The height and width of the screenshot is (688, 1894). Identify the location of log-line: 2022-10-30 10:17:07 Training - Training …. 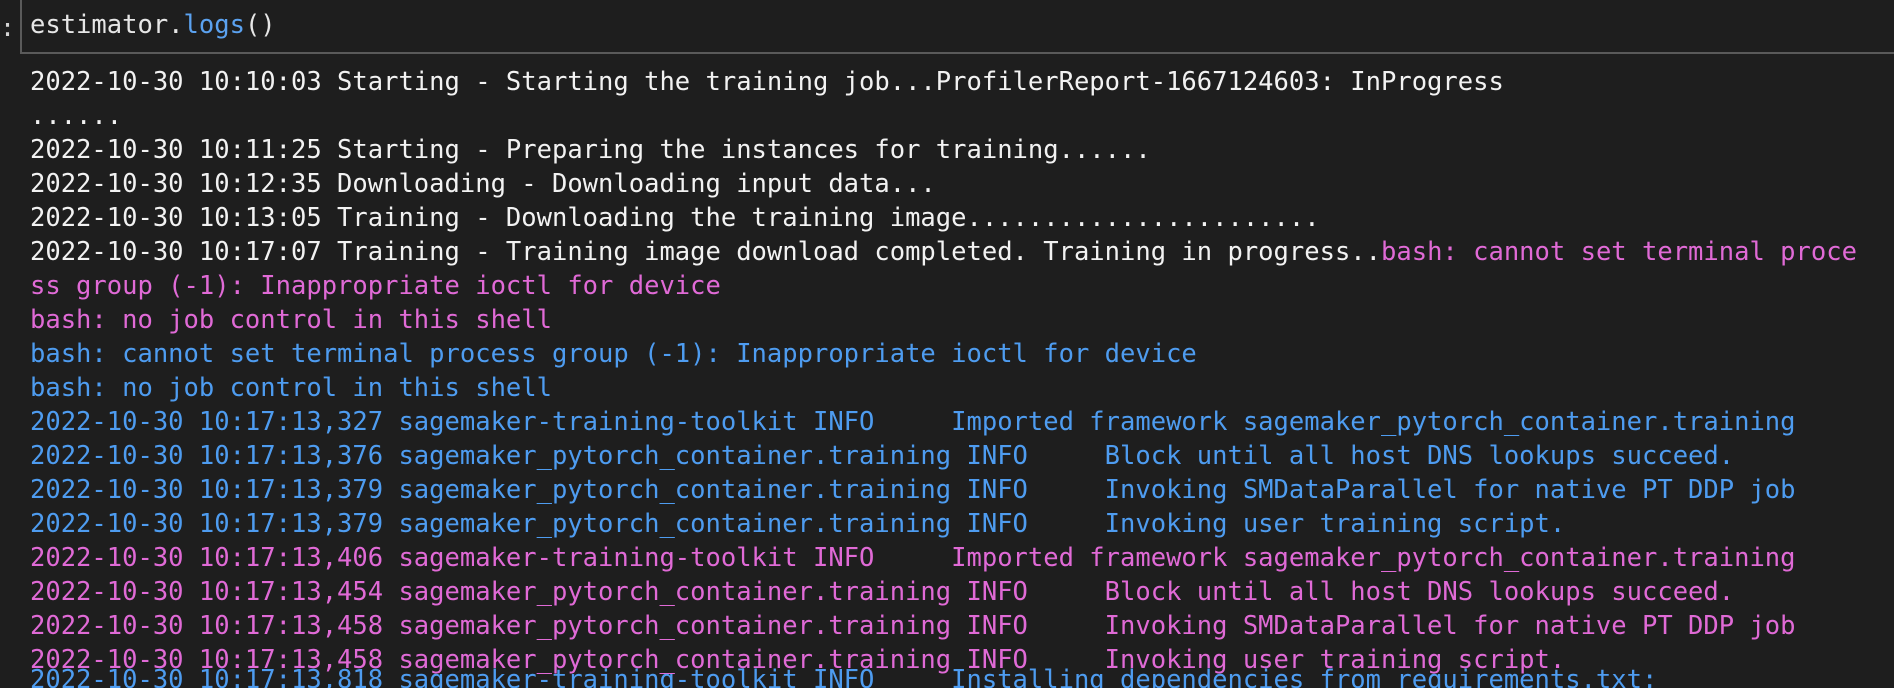
(962, 252).